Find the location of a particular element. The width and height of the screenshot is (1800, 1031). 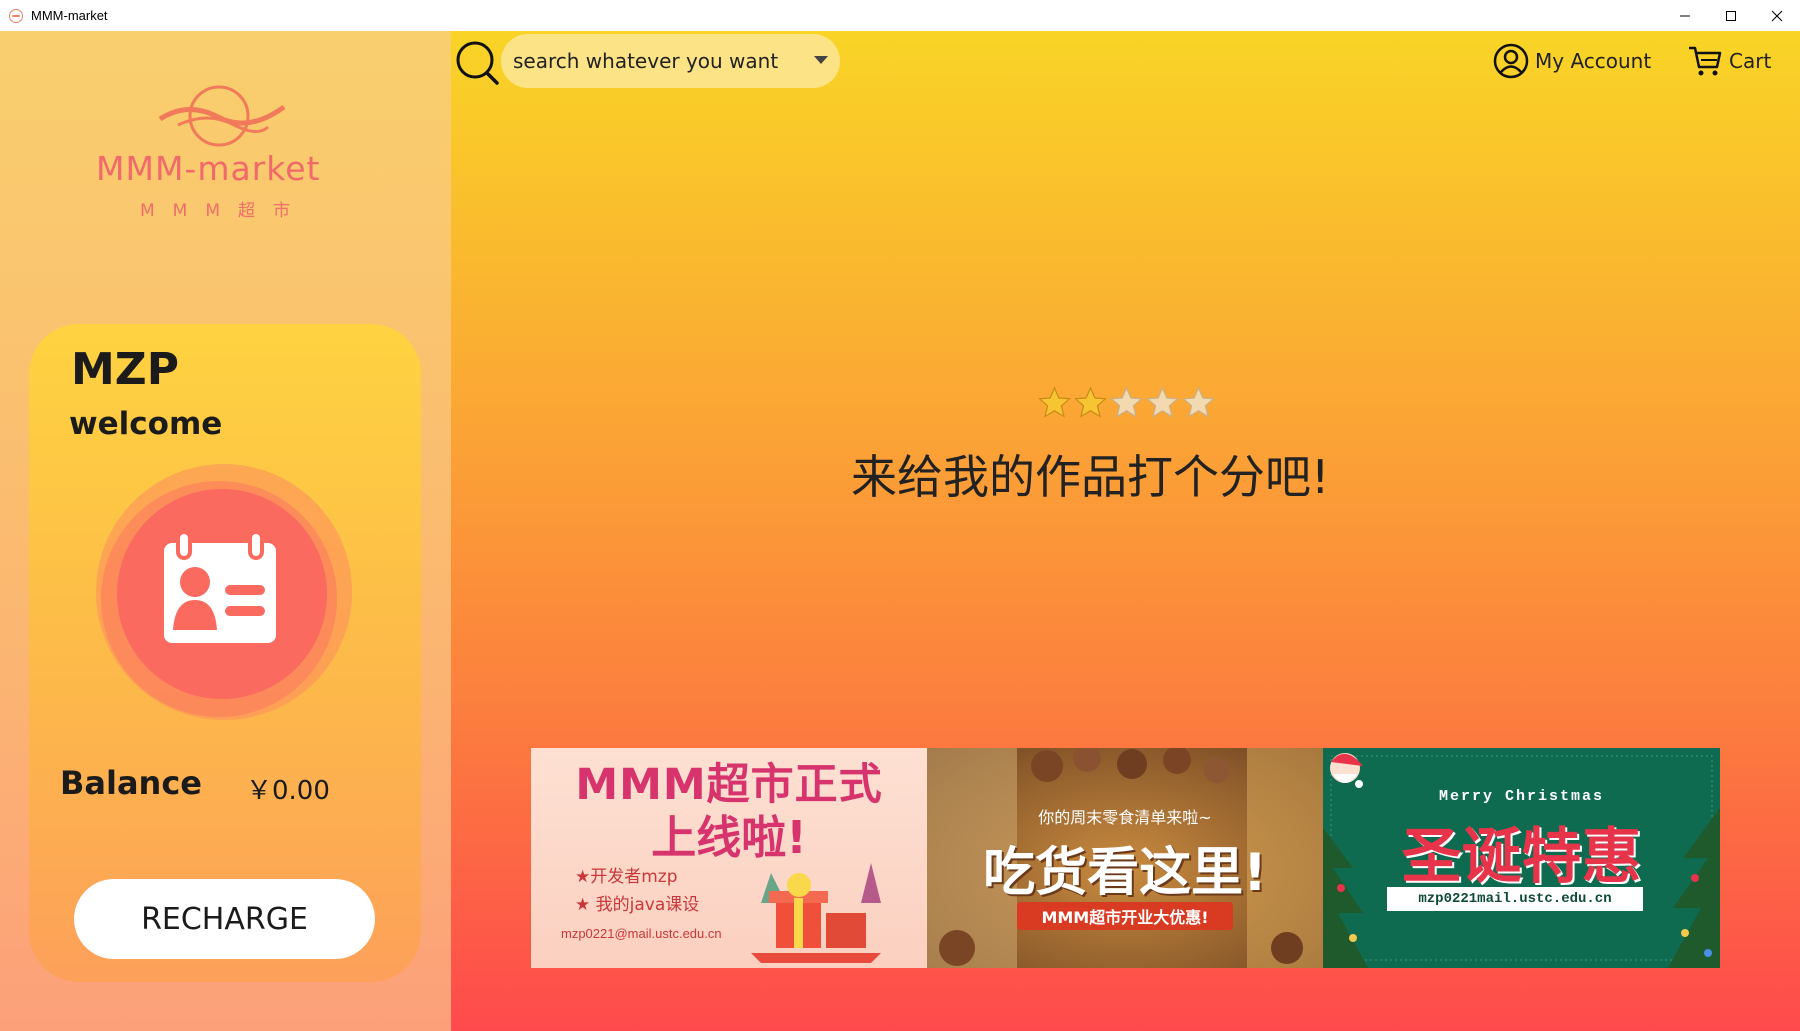

user-name: MZP is located at coordinates (125, 369).